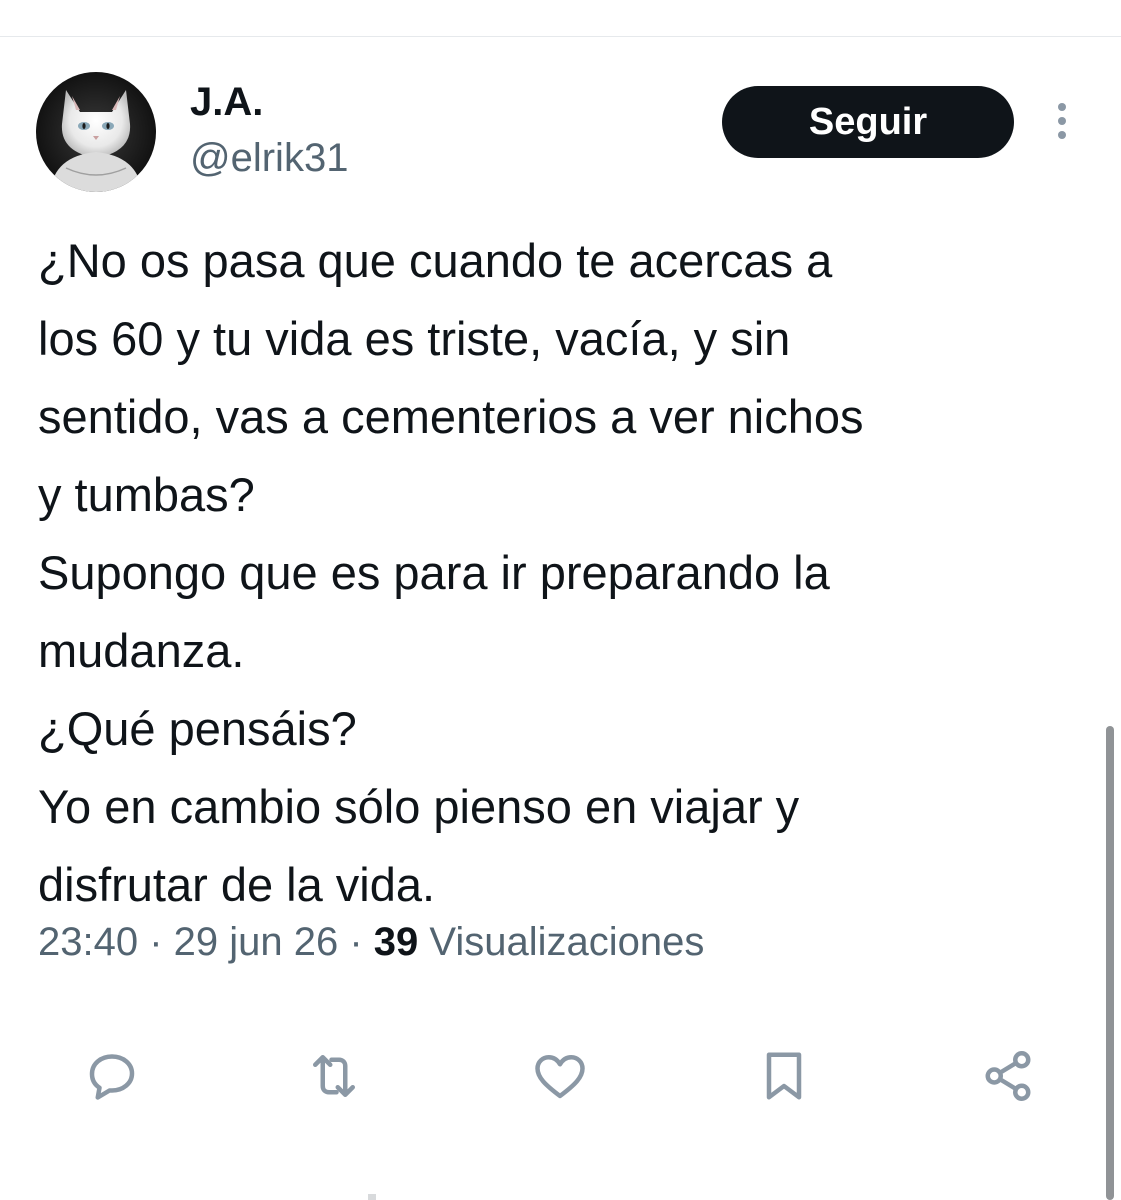  Describe the element at coordinates (396, 942) in the screenshot. I see `views-count: 39` at that location.